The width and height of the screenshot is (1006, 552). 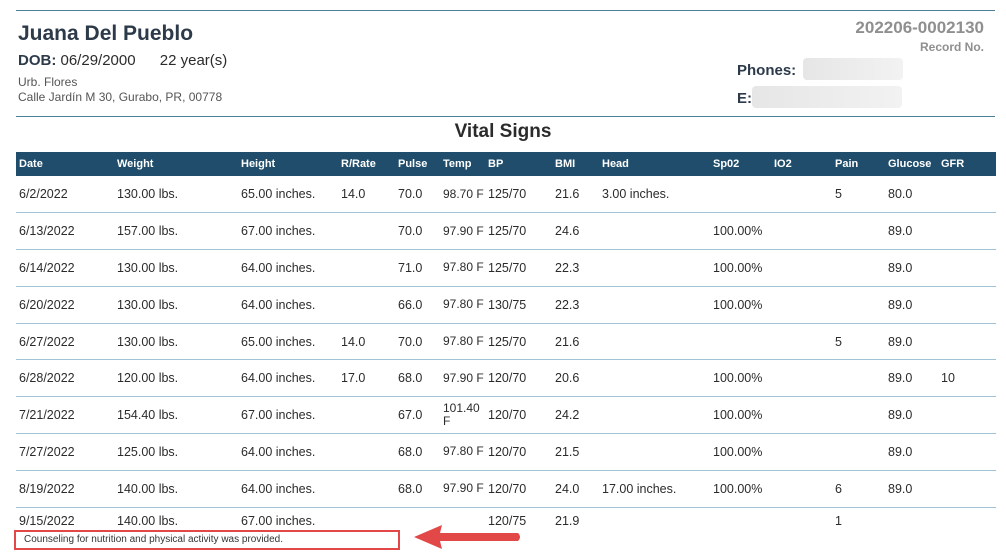 I want to click on cell-pulse: 67.0, so click(x=417, y=415).